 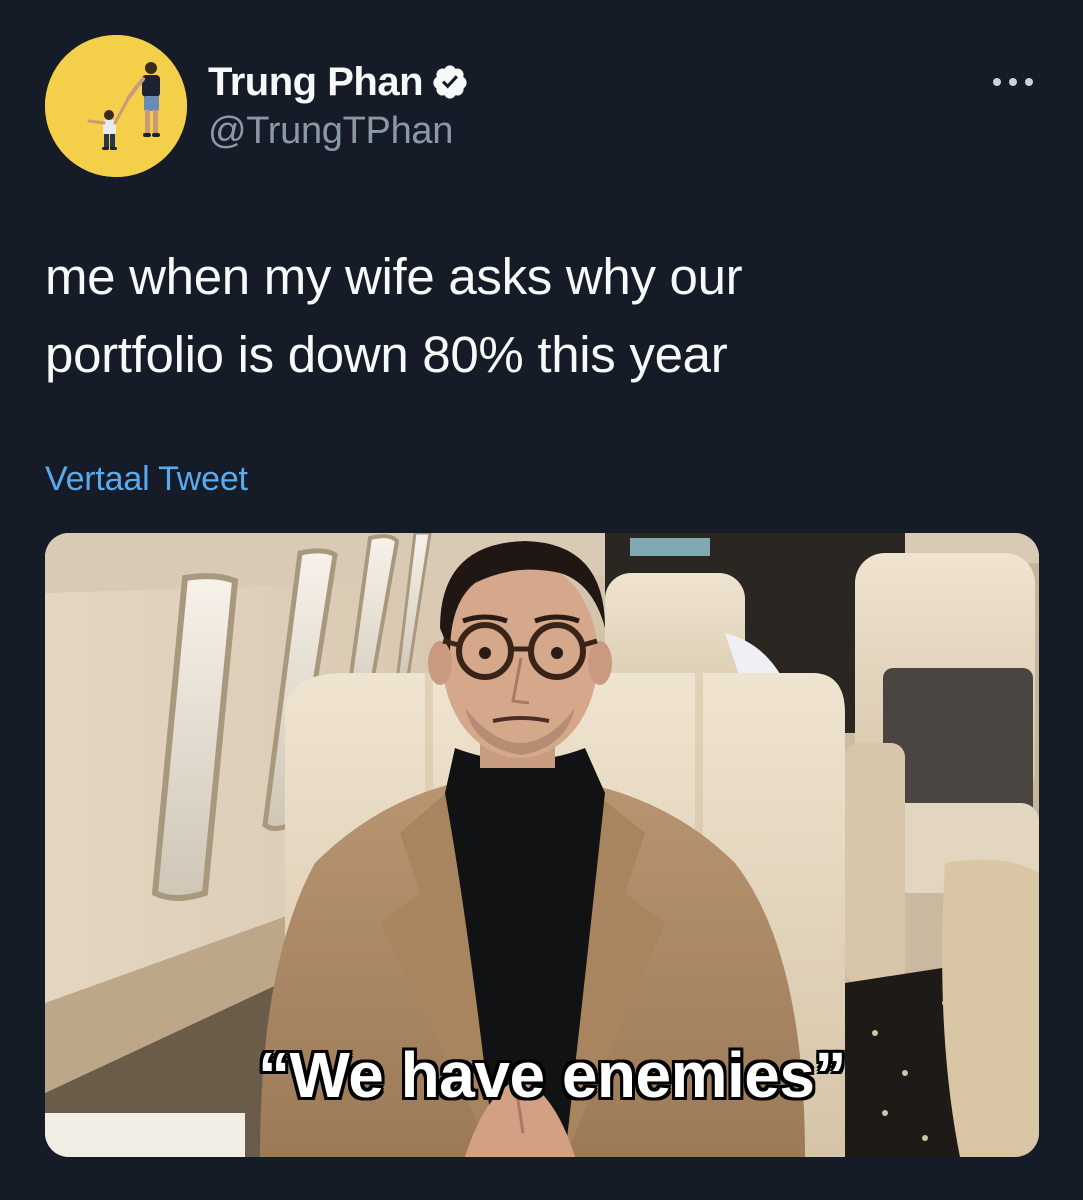 I want to click on translate-tweet-link: Vertaal Tweet, so click(x=146, y=479).